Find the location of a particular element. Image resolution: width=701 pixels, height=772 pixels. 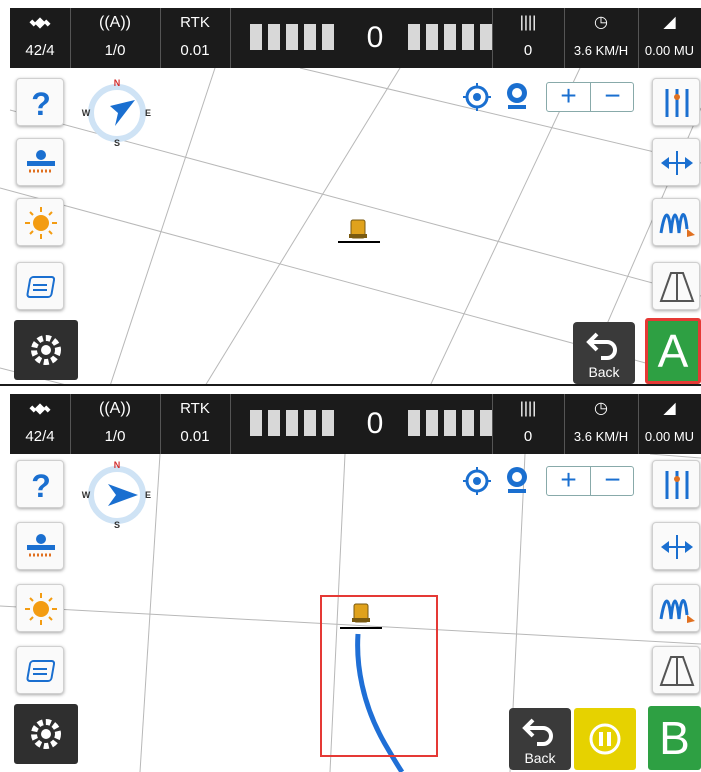

satellite-status: 42/4 is located at coordinates (40, 424).